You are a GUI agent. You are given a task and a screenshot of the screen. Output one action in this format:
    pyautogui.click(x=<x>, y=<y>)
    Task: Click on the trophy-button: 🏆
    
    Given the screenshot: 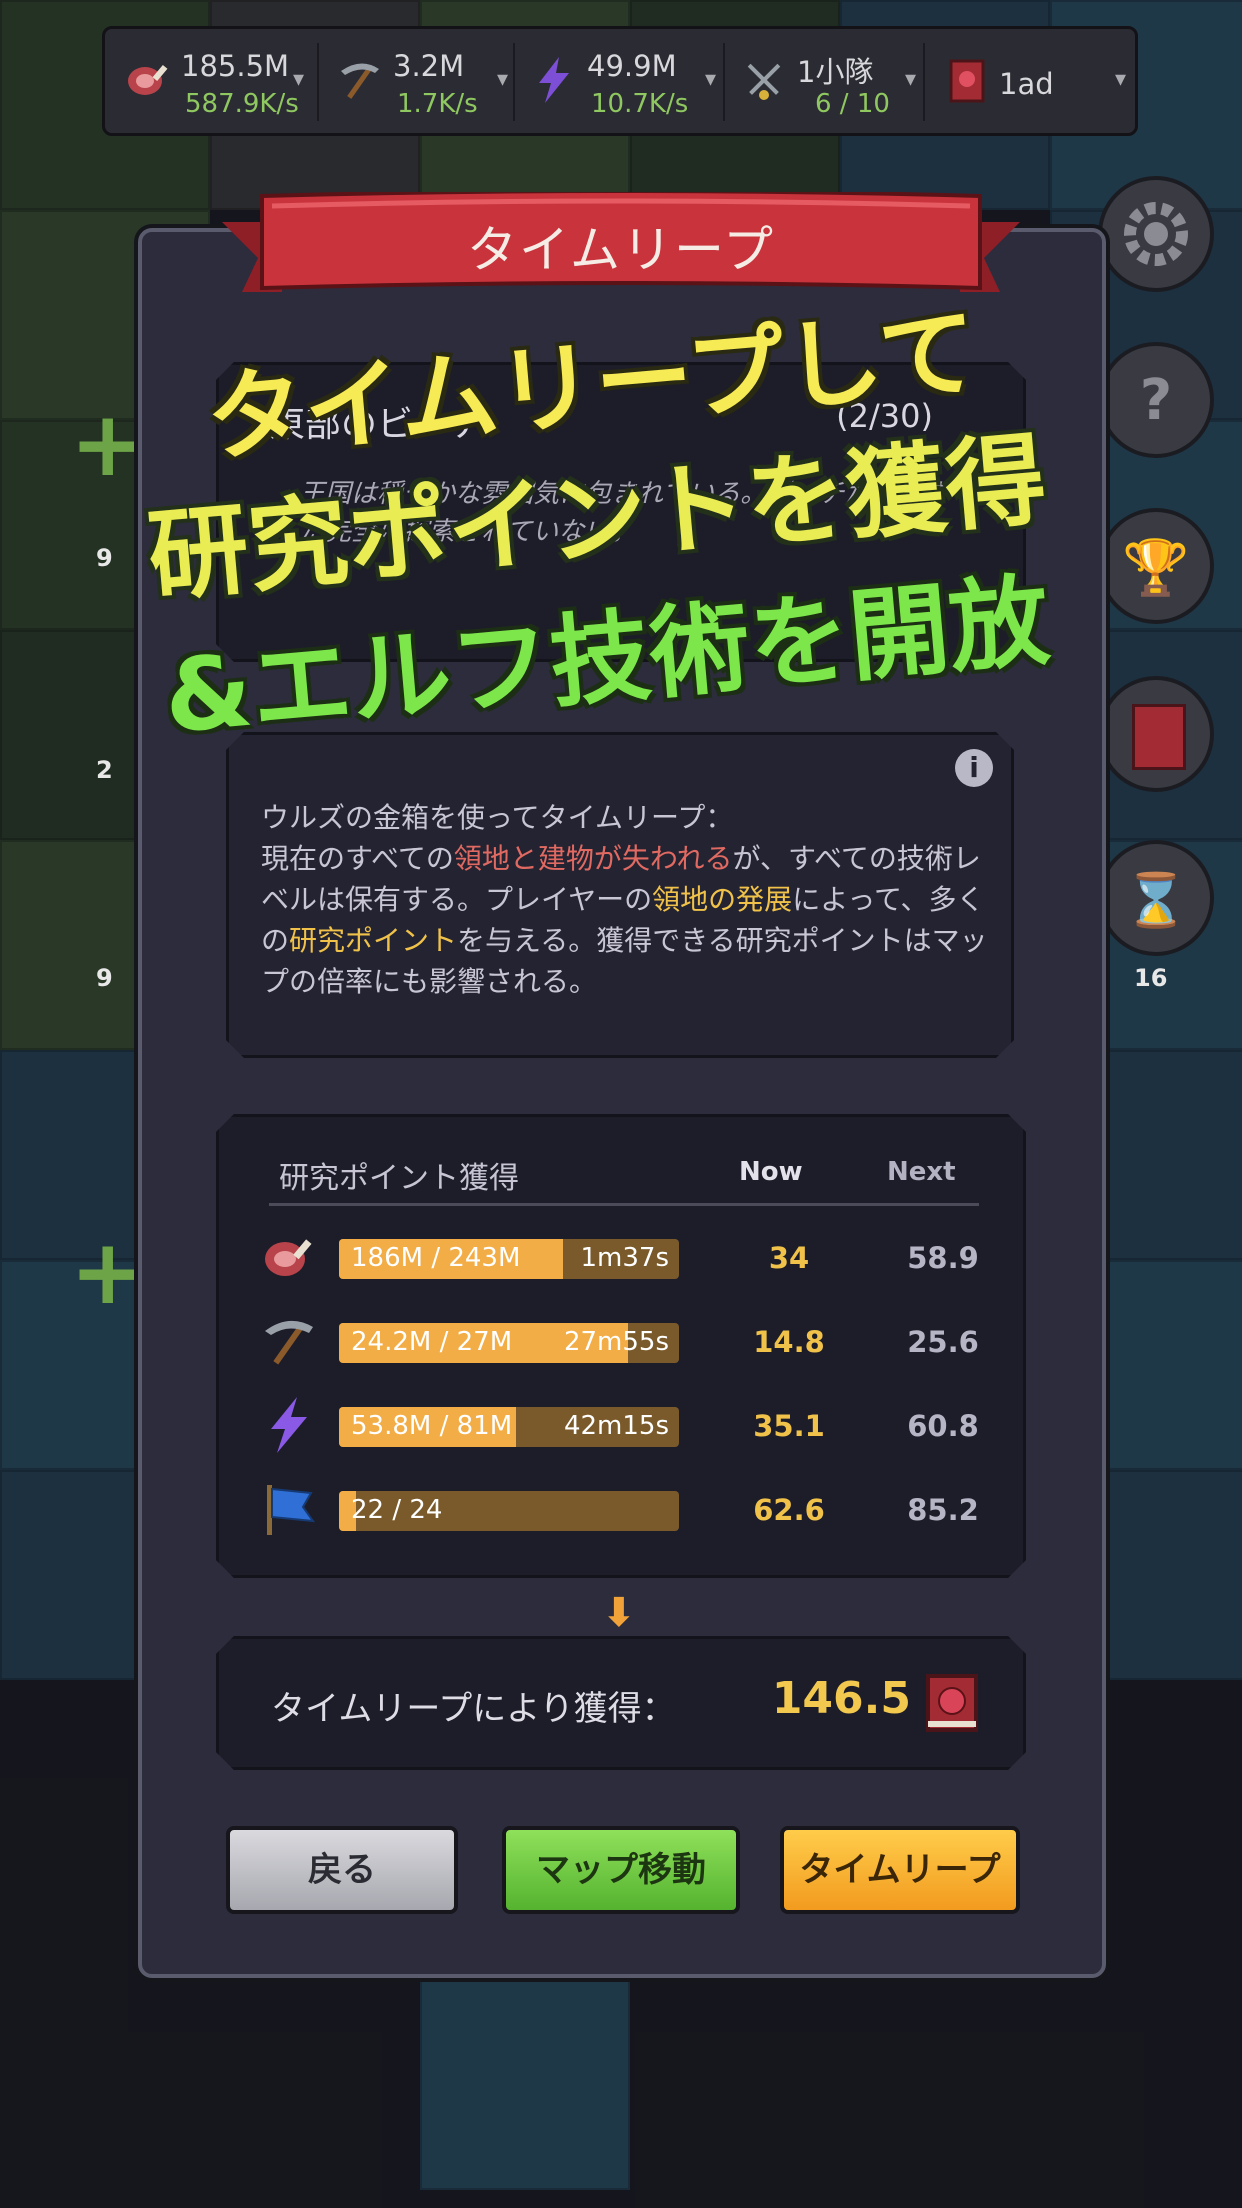 What is the action you would take?
    pyautogui.click(x=1156, y=566)
    